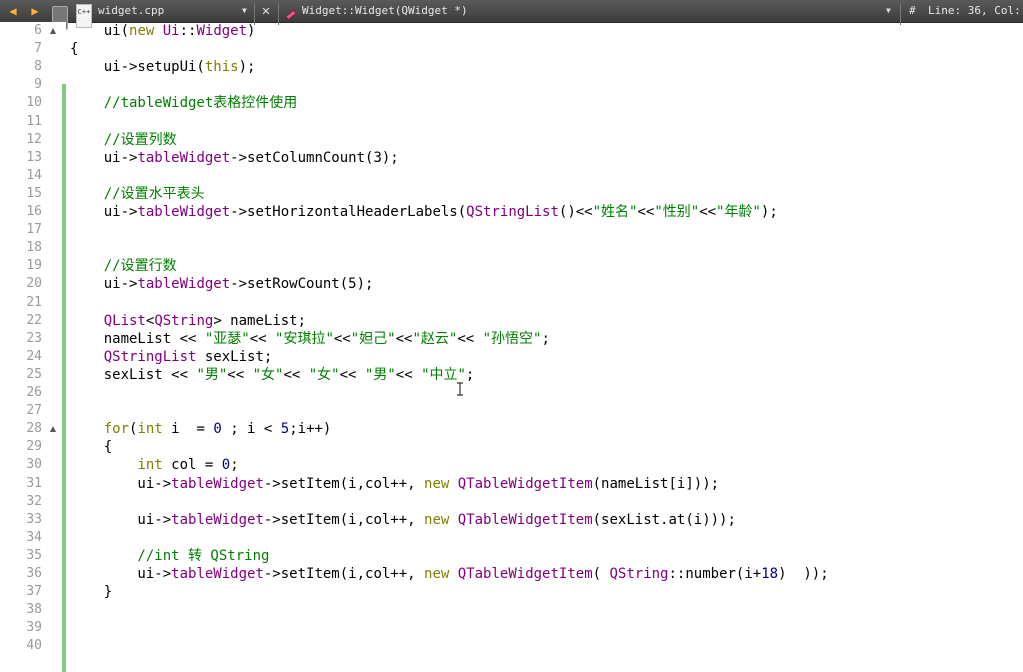 This screenshot has width=1023, height=672. I want to click on function-symbol-icon, so click(291, 15).